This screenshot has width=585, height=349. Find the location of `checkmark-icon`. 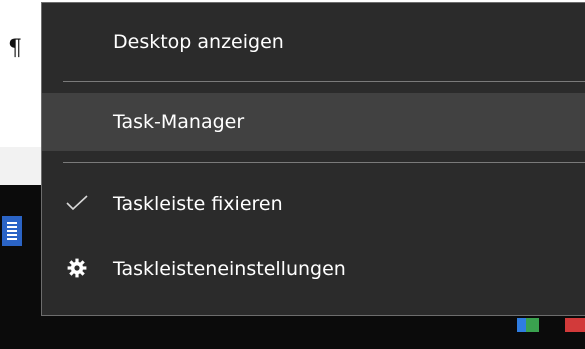

checkmark-icon is located at coordinates (77, 203).